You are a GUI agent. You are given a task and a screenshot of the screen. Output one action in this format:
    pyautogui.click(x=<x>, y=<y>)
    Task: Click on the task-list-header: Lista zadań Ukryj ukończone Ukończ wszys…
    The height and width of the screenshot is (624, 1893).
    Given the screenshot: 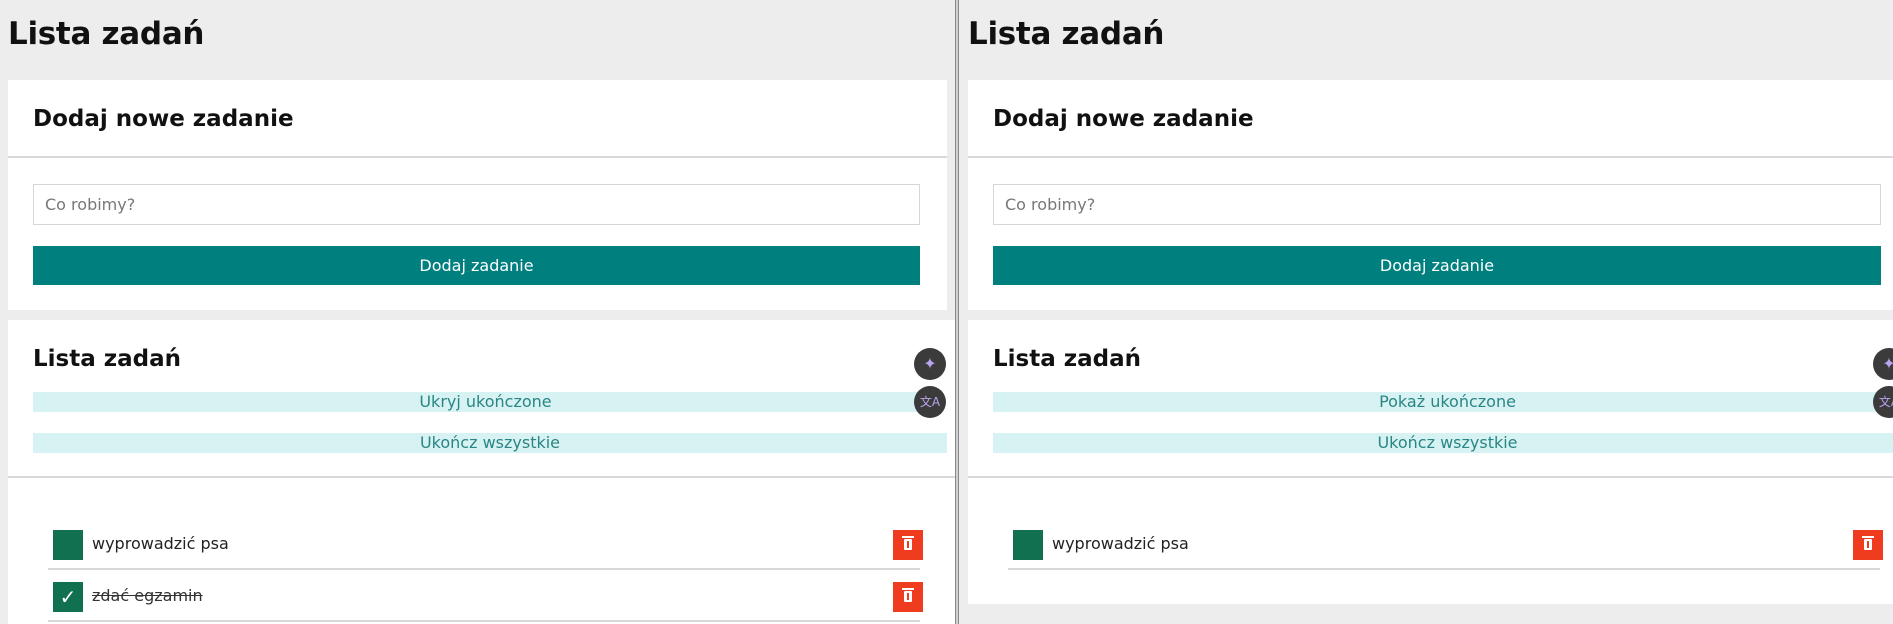 What is the action you would take?
    pyautogui.click(x=481, y=399)
    